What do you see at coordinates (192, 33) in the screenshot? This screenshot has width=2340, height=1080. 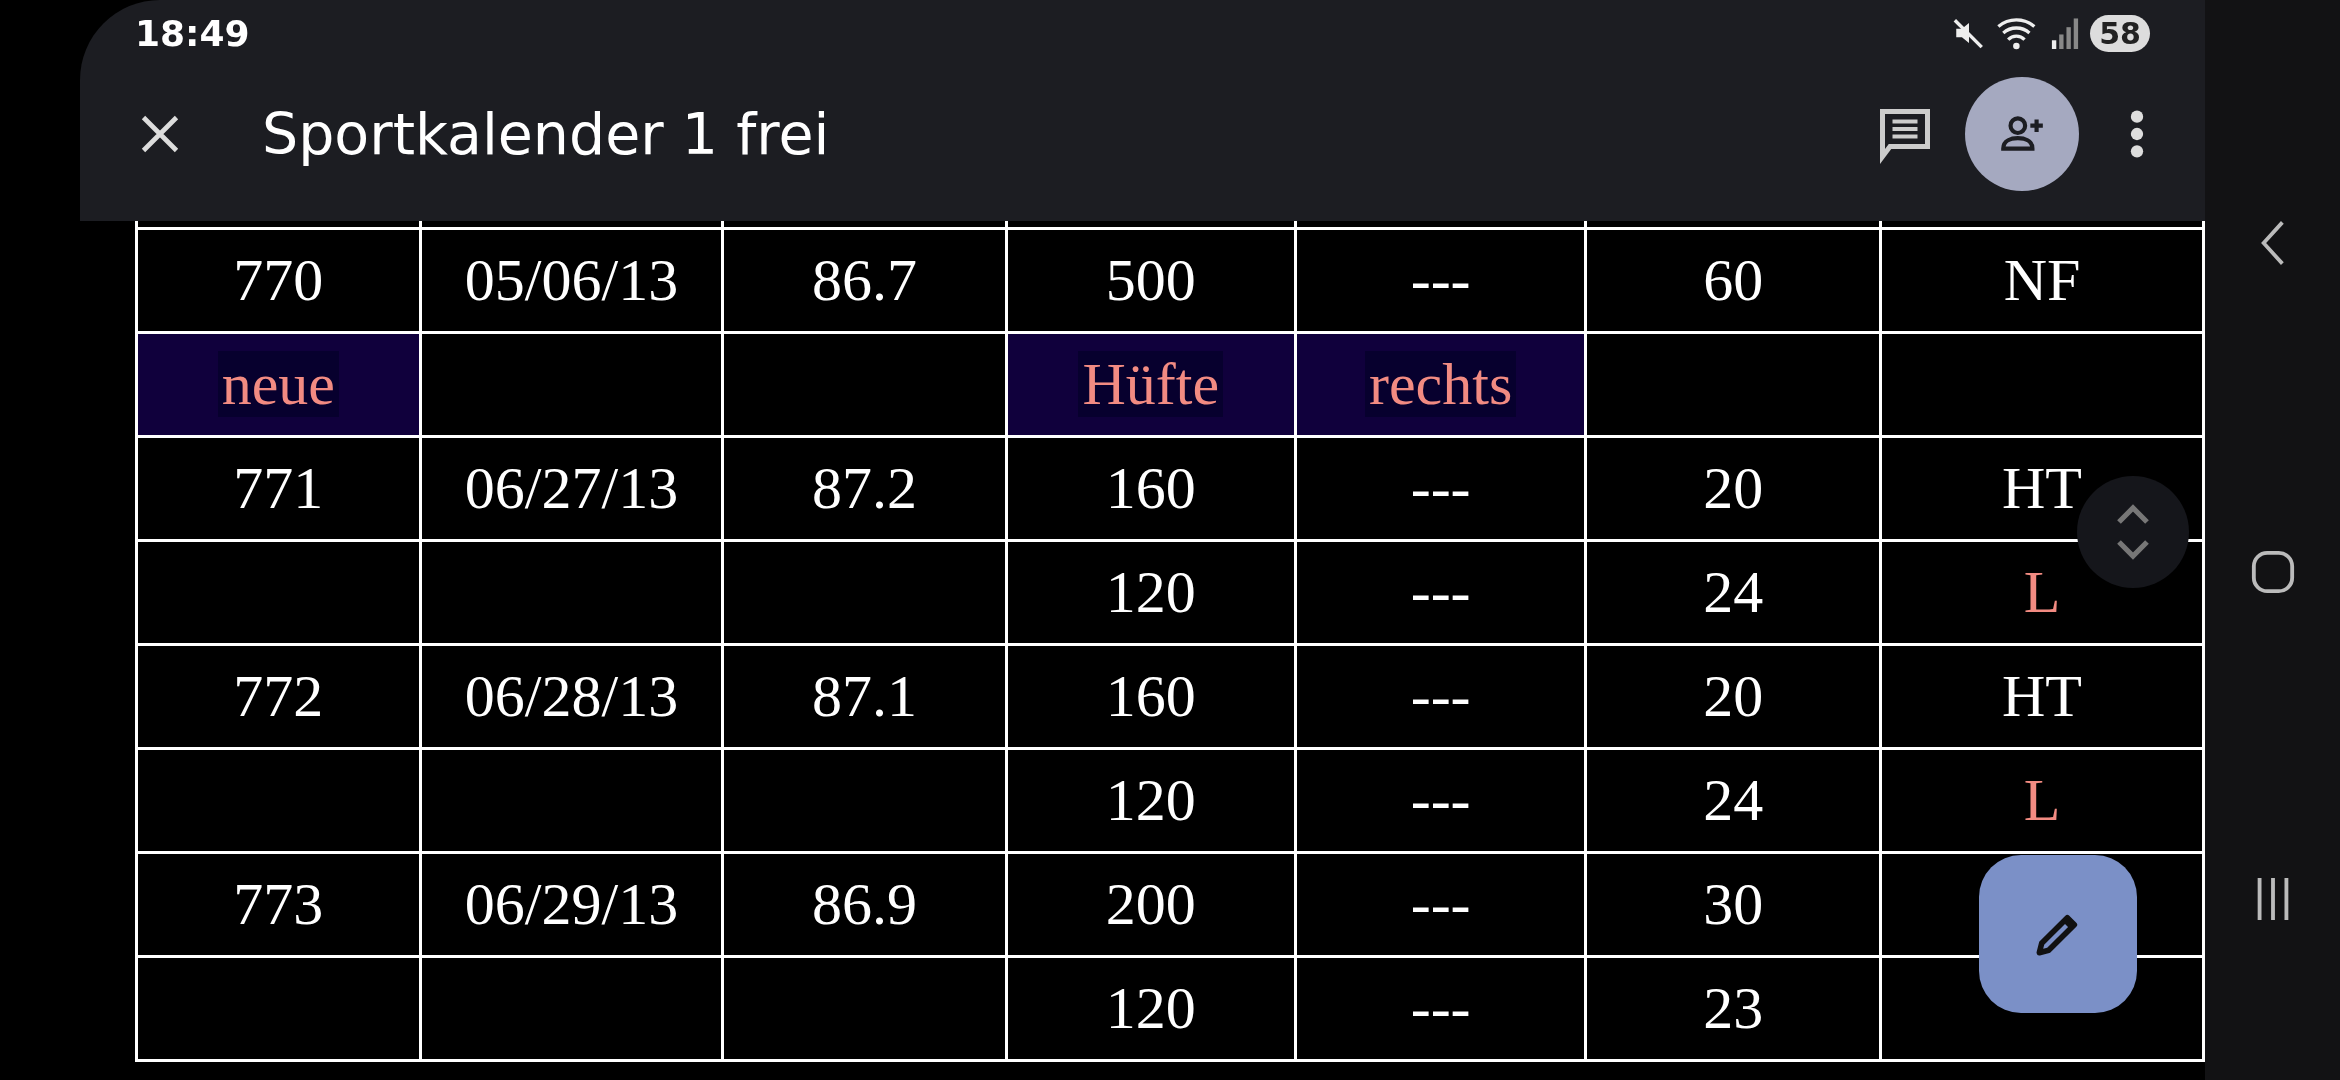 I see `status-time: 18:49` at bounding box center [192, 33].